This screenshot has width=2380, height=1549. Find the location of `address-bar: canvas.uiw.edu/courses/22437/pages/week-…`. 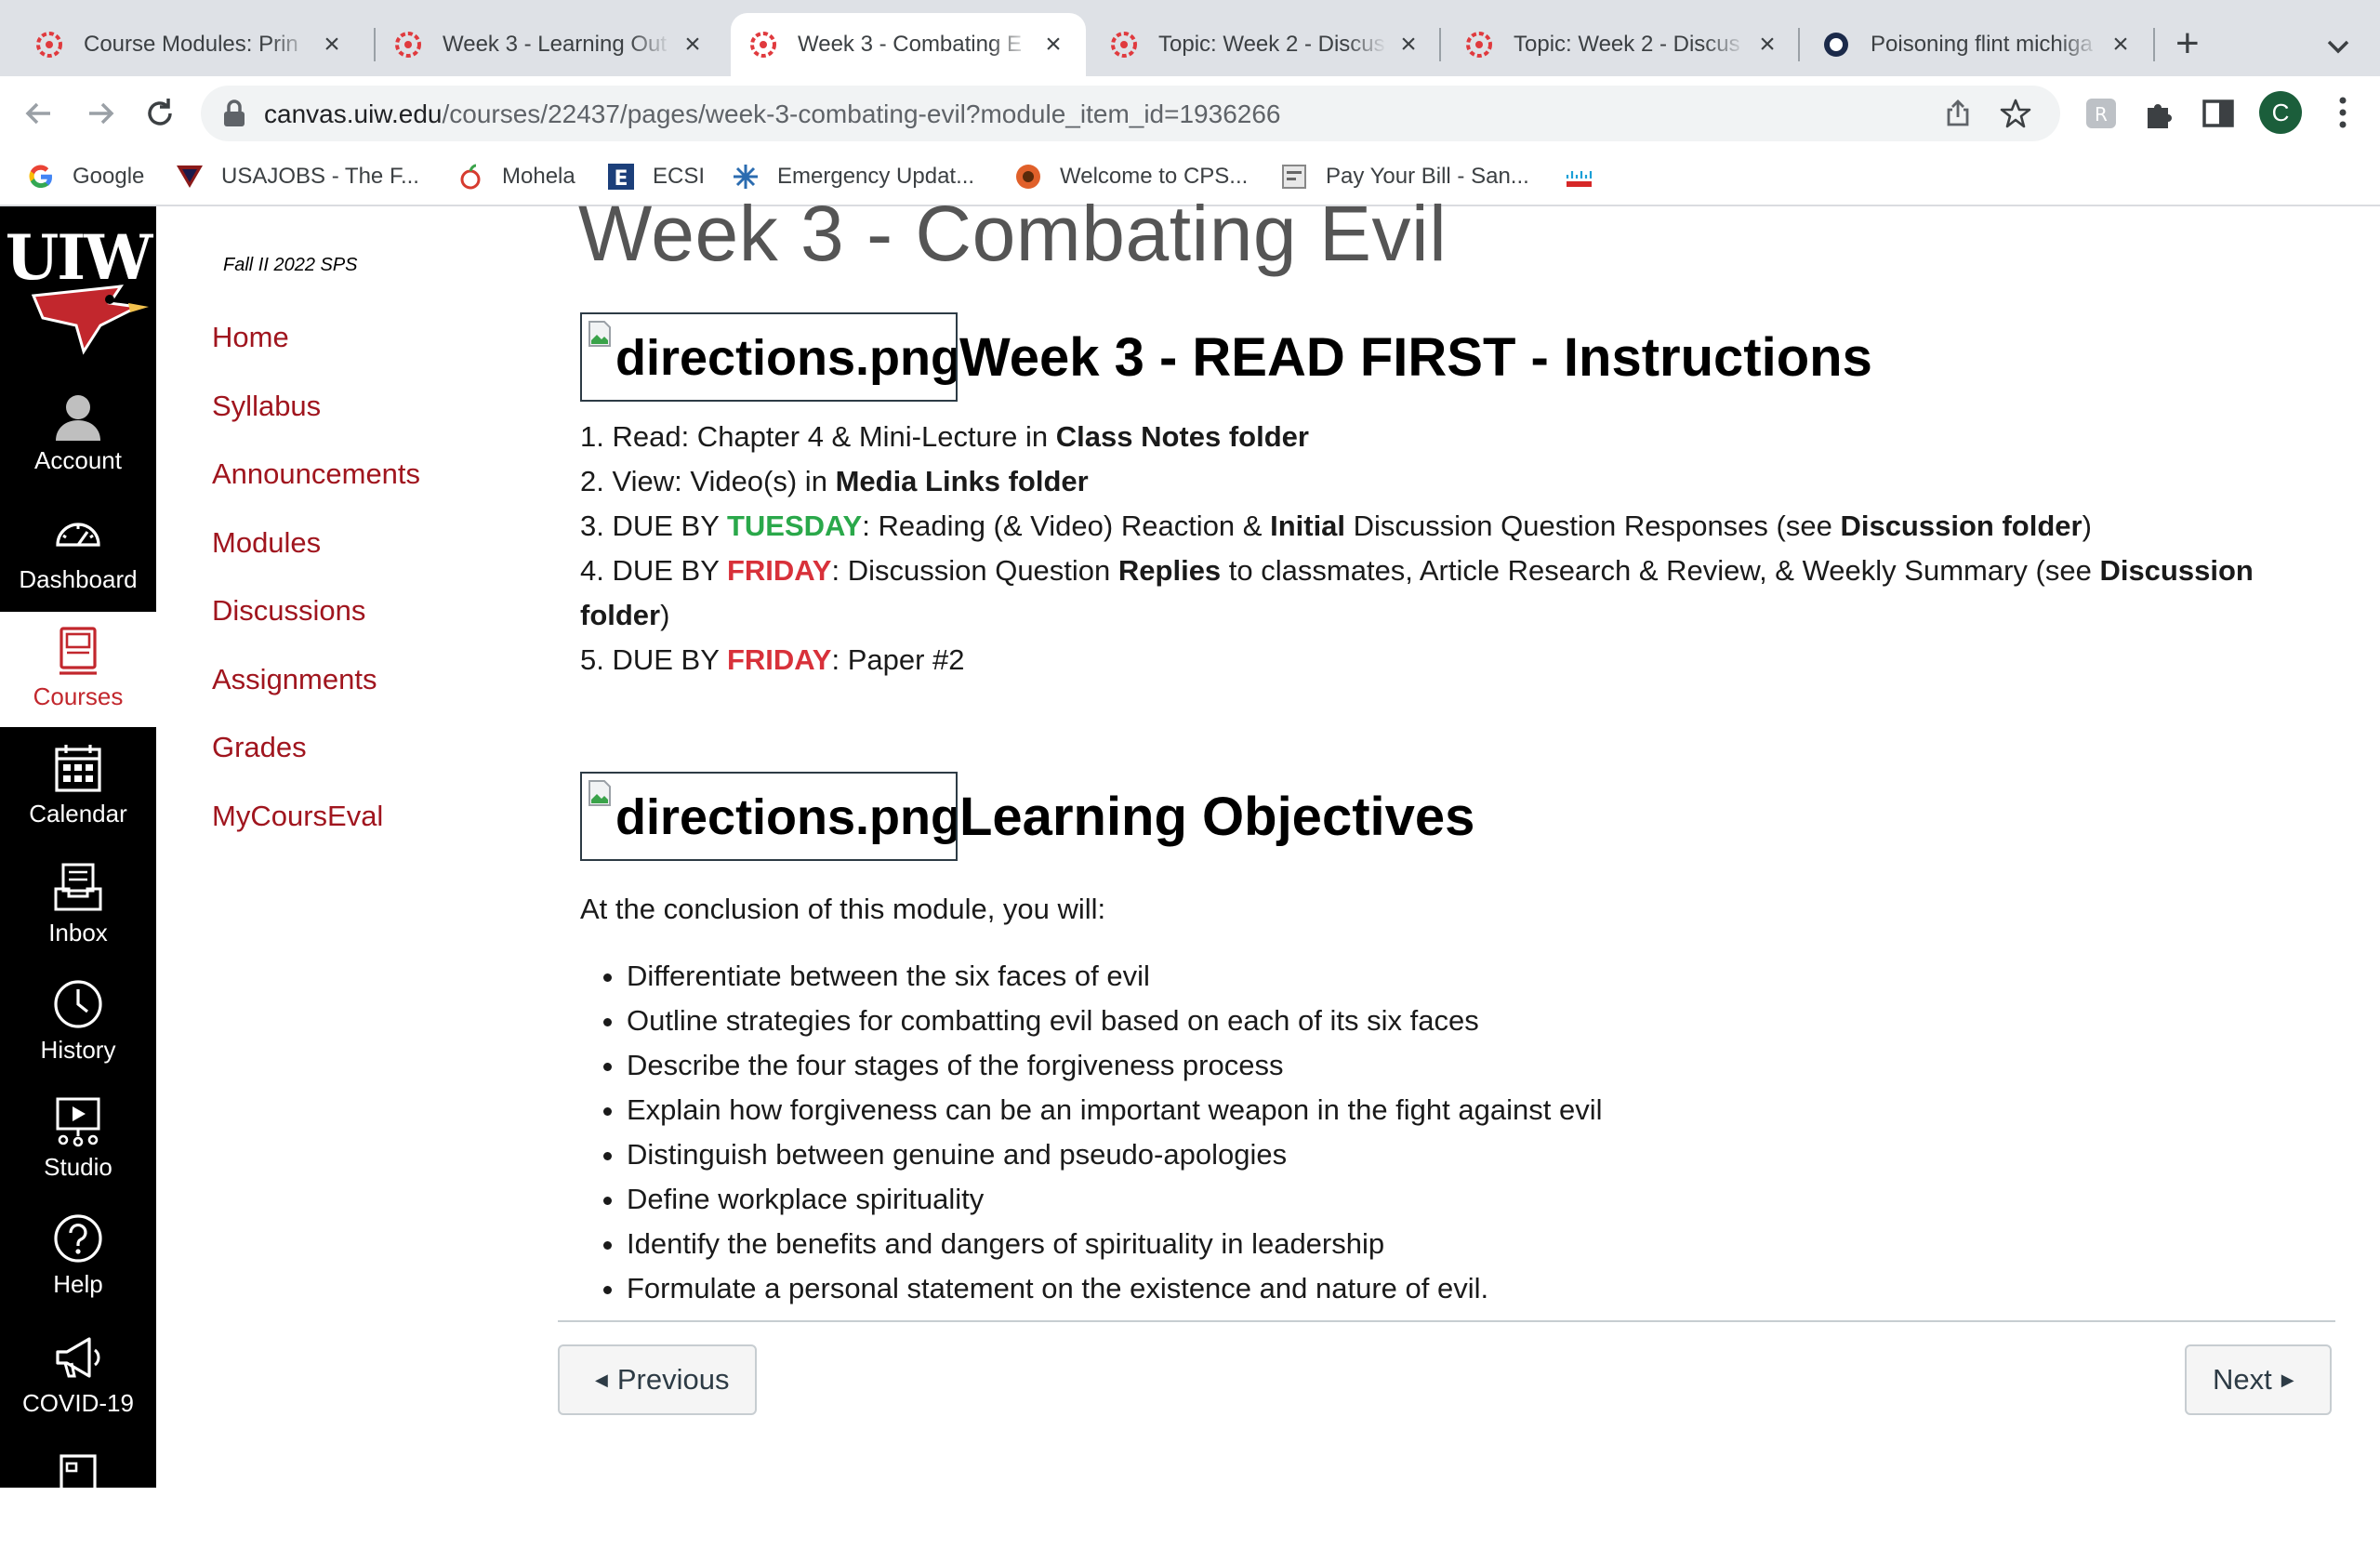

address-bar: canvas.uiw.edu/courses/22437/pages/week-… is located at coordinates (1130, 113).